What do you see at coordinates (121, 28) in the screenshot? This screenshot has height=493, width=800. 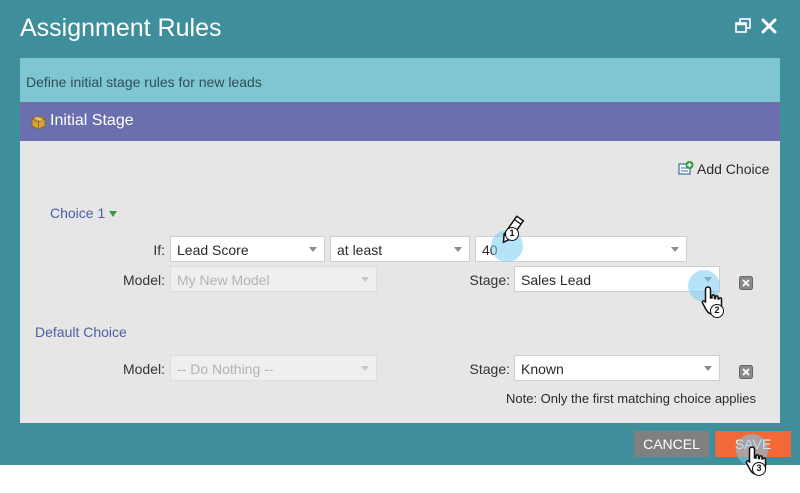 I see `dialog-title: Assignment Rules` at bounding box center [121, 28].